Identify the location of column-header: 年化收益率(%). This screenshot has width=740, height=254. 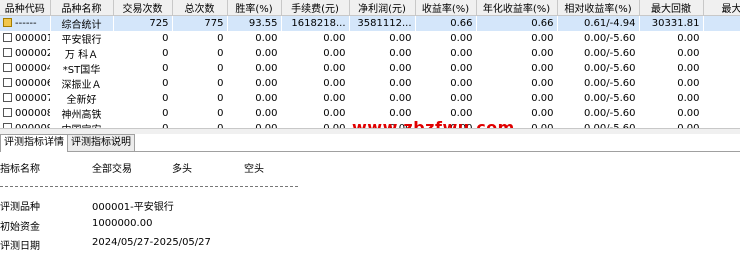
(517, 8).